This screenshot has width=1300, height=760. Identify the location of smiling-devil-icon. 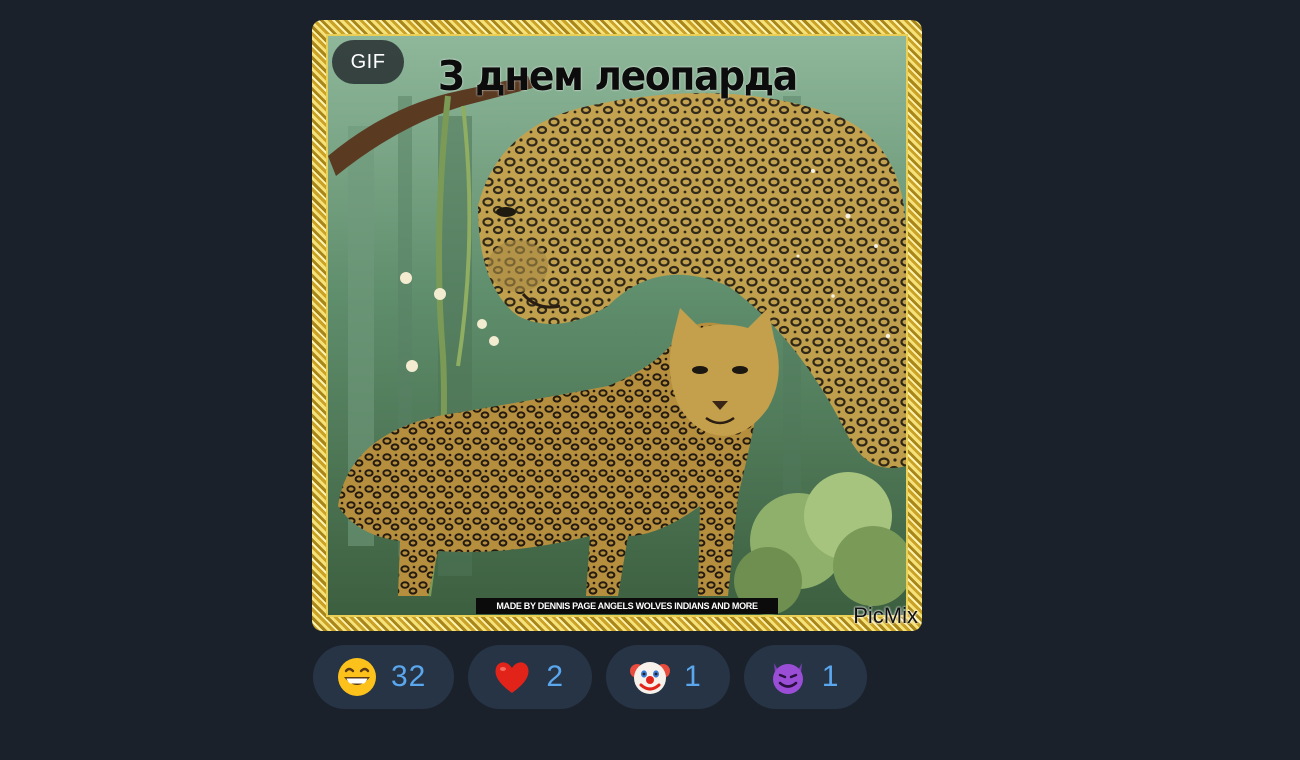
(787, 678).